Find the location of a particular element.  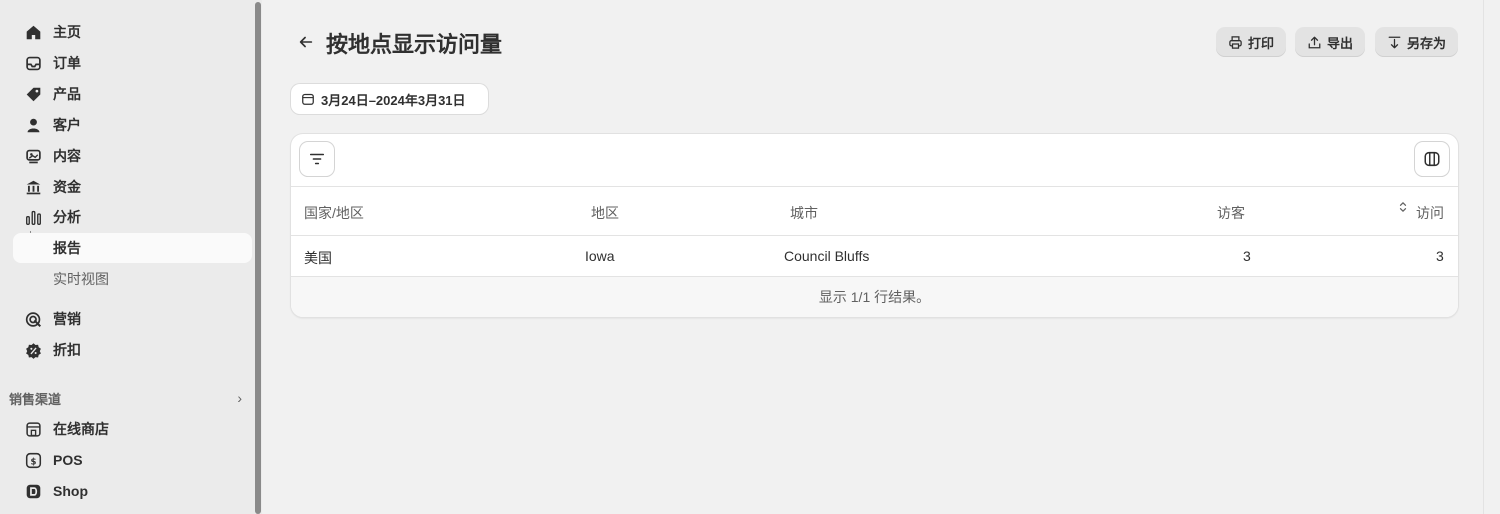

column-header-region: 地区 is located at coordinates (605, 213).